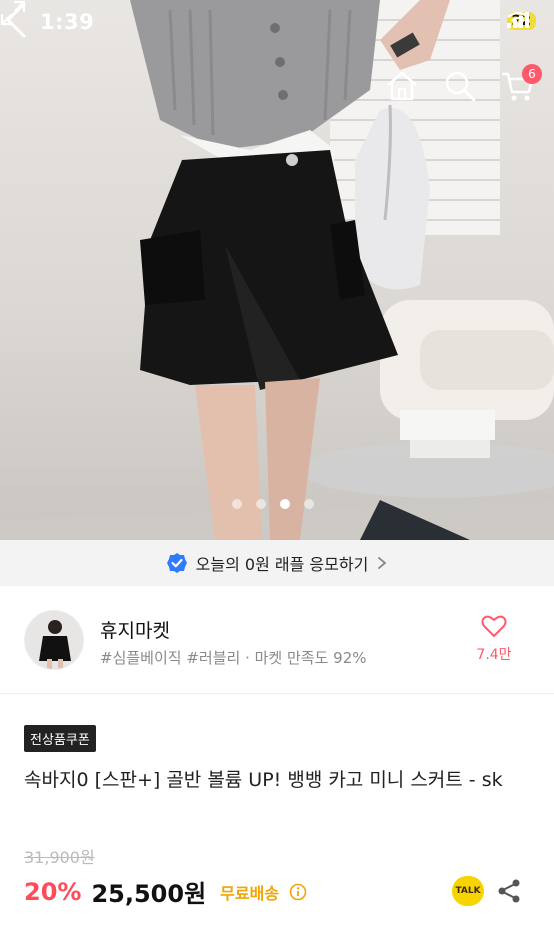 The width and height of the screenshot is (554, 930). What do you see at coordinates (135, 629) in the screenshot?
I see `seller-name: 휴지마켓` at bounding box center [135, 629].